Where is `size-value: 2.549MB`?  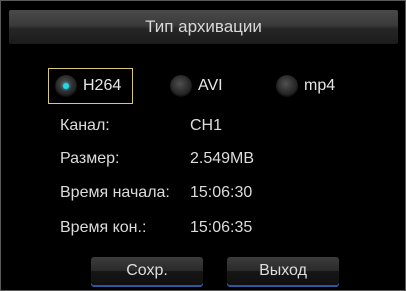
size-value: 2.549MB is located at coordinates (222, 158).